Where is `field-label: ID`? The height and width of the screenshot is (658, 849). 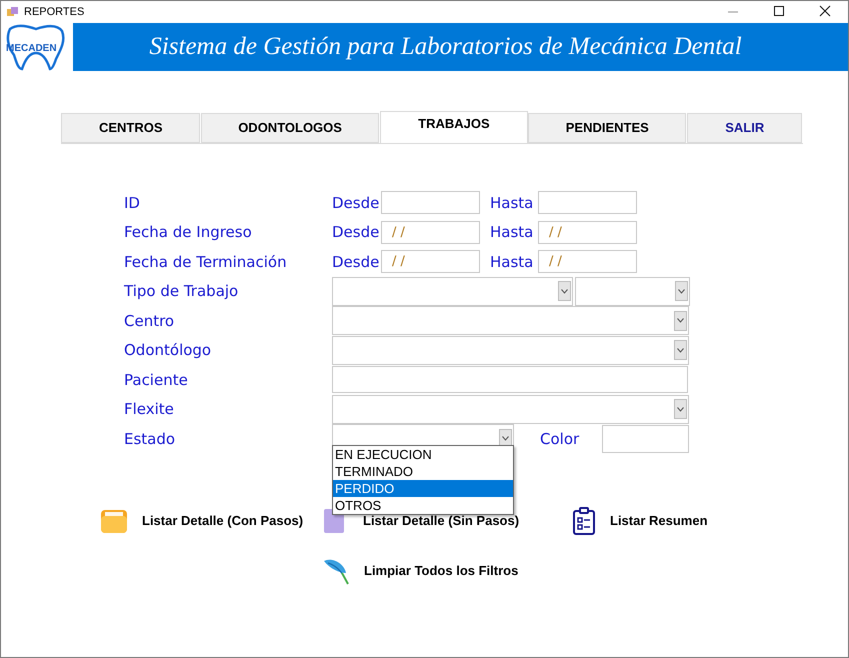
field-label: ID is located at coordinates (132, 203).